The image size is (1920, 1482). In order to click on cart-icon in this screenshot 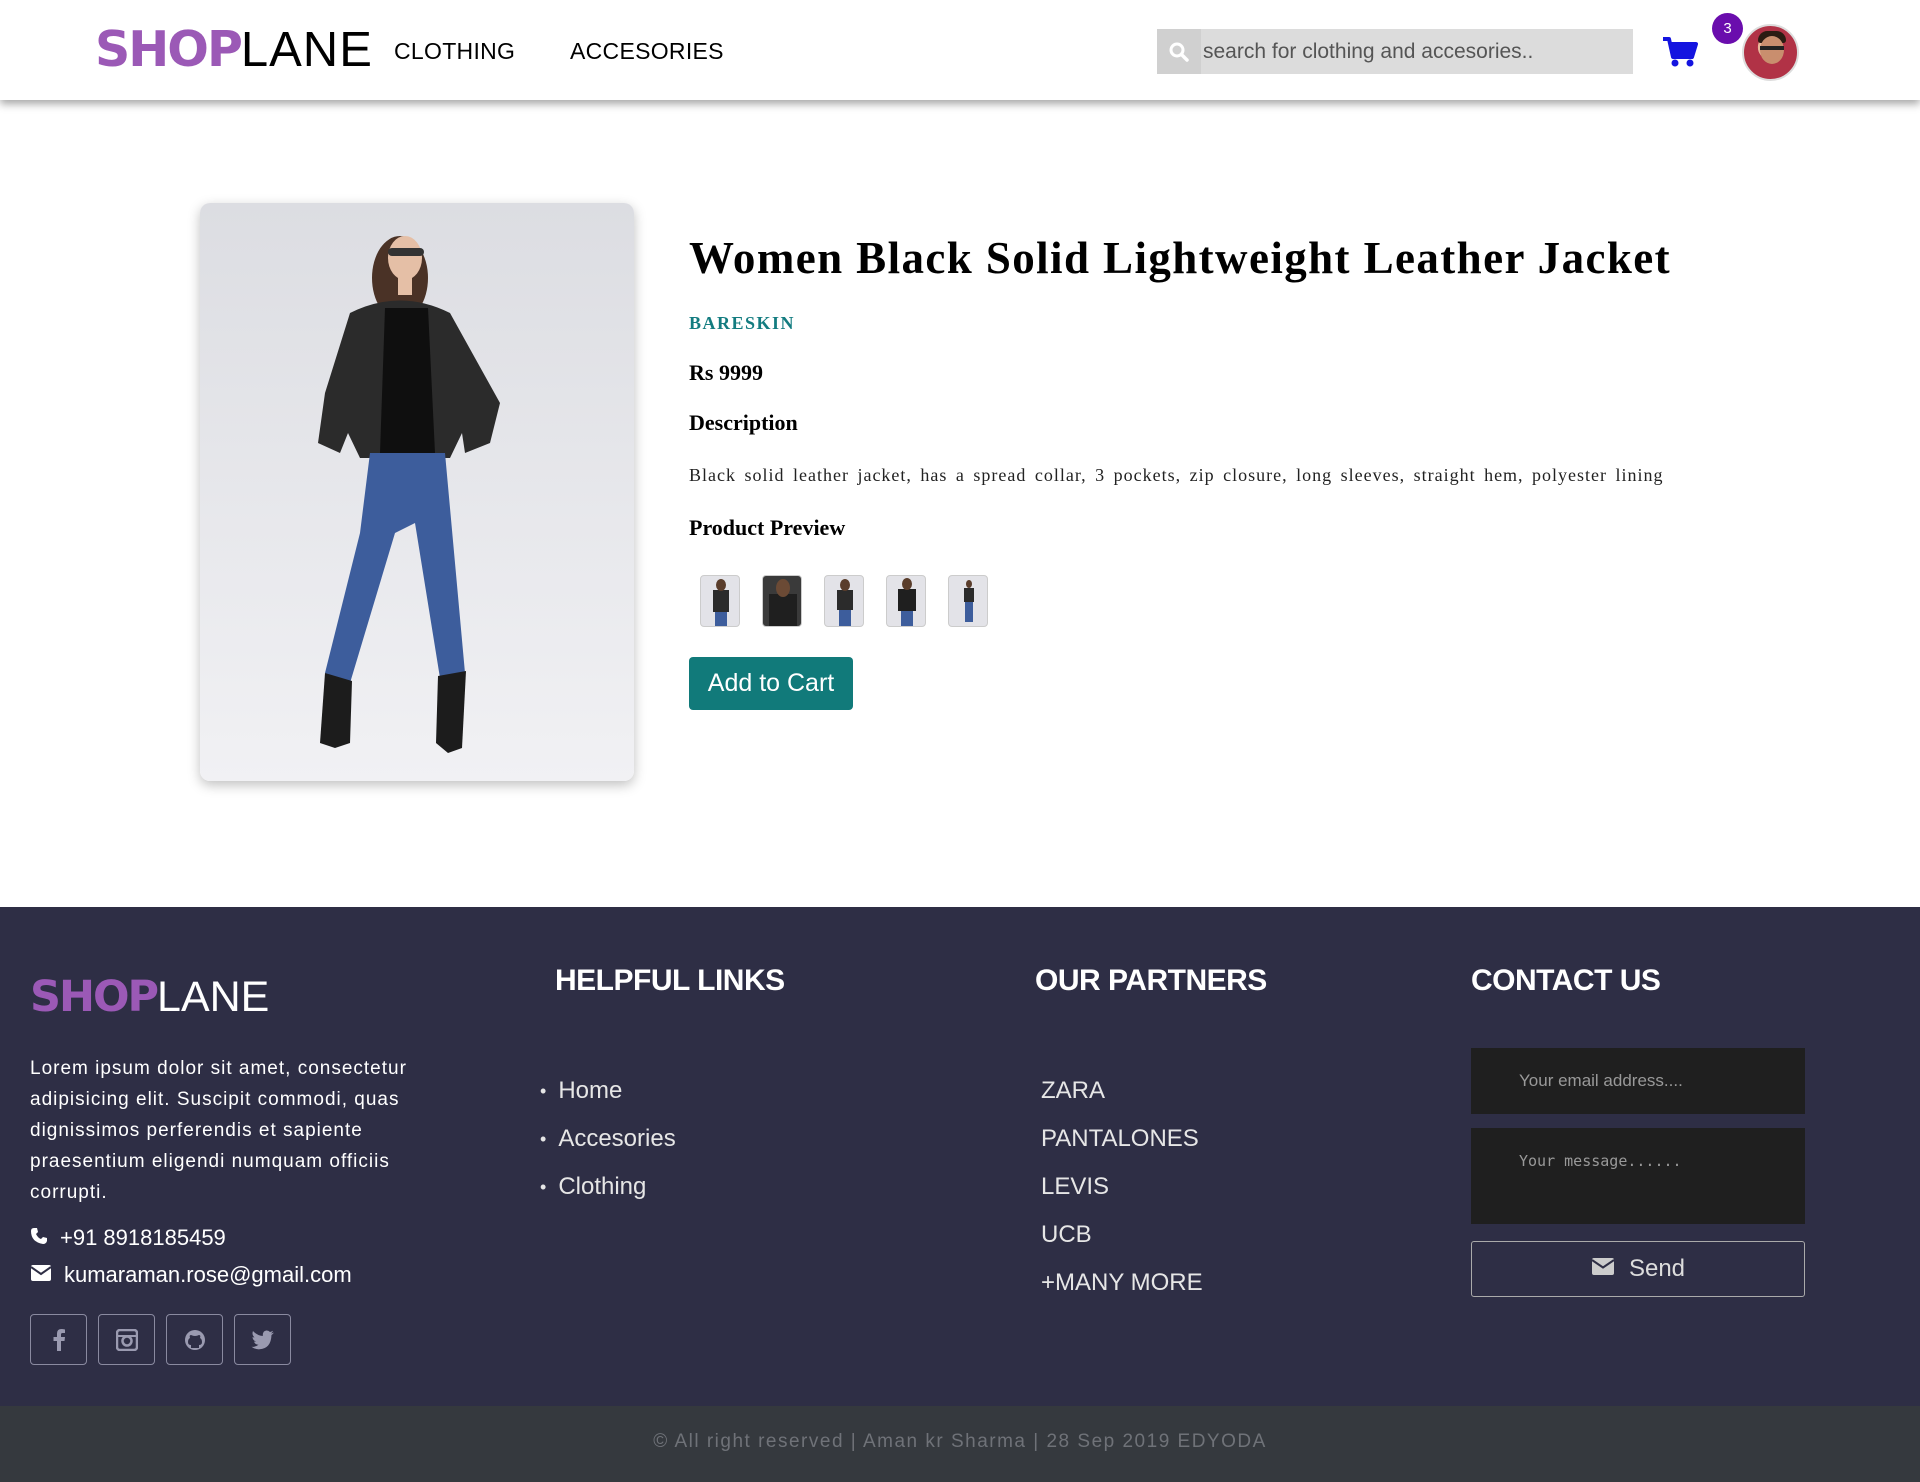, I will do `click(1680, 54)`.